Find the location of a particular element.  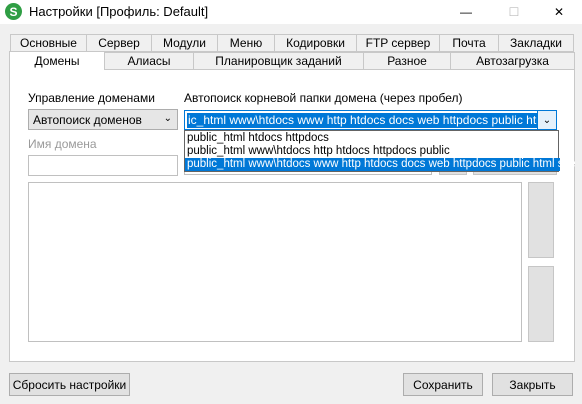

domain-management-select: Автопоиск доменов ⌄ is located at coordinates (103, 119).